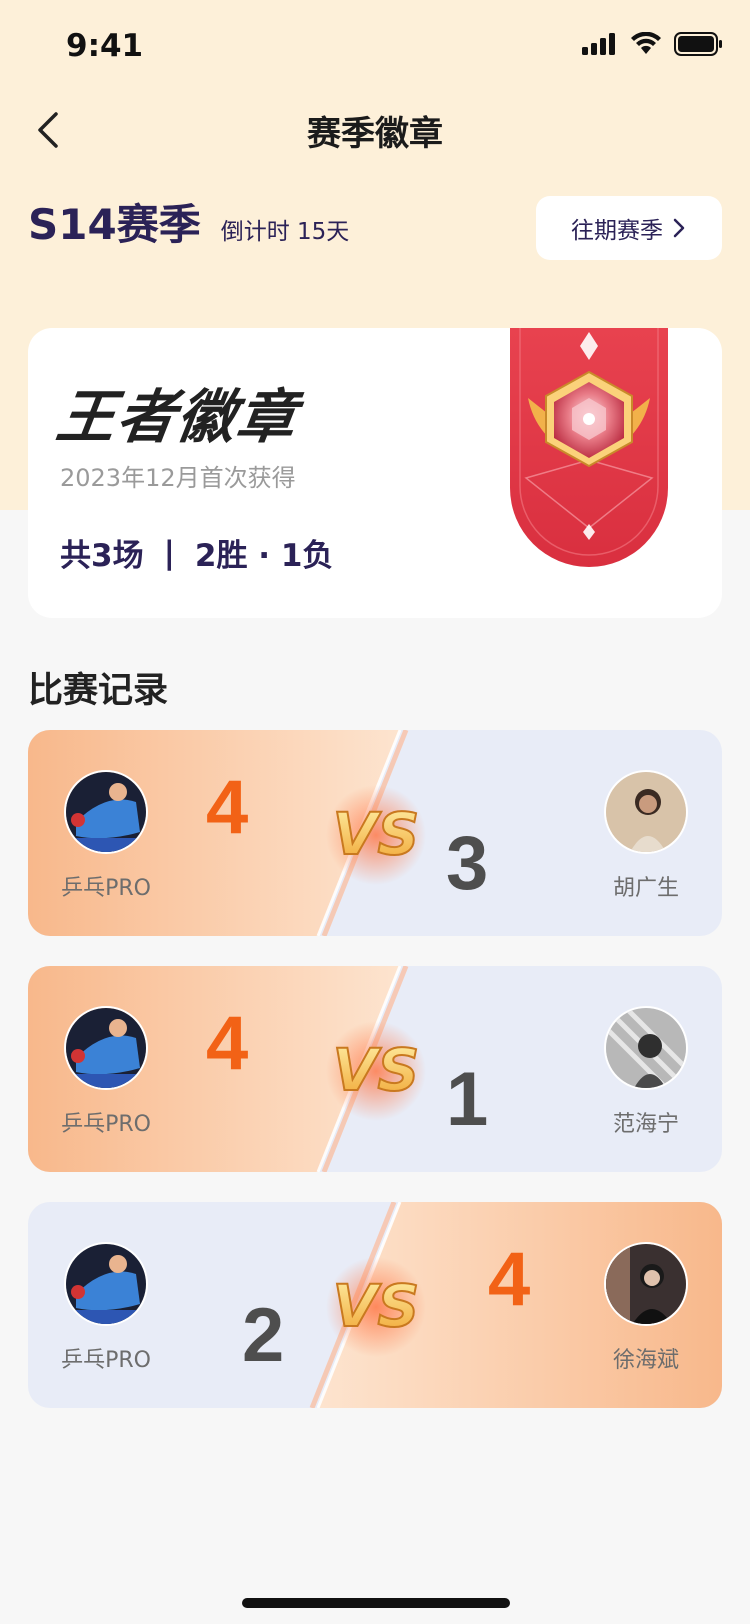  I want to click on status-icons, so click(652, 44).